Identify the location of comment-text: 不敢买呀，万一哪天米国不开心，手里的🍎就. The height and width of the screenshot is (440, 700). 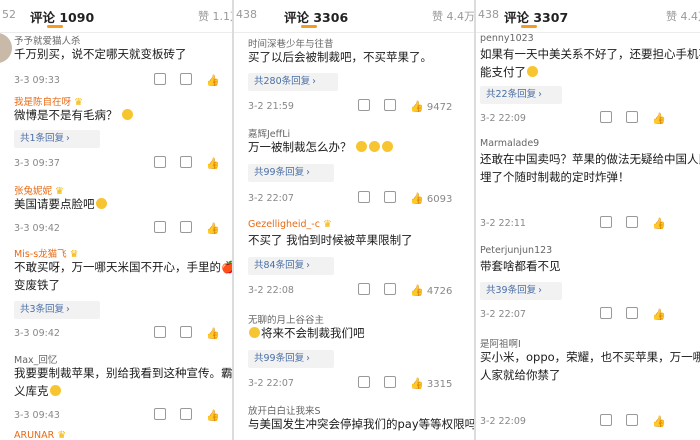
(123, 267).